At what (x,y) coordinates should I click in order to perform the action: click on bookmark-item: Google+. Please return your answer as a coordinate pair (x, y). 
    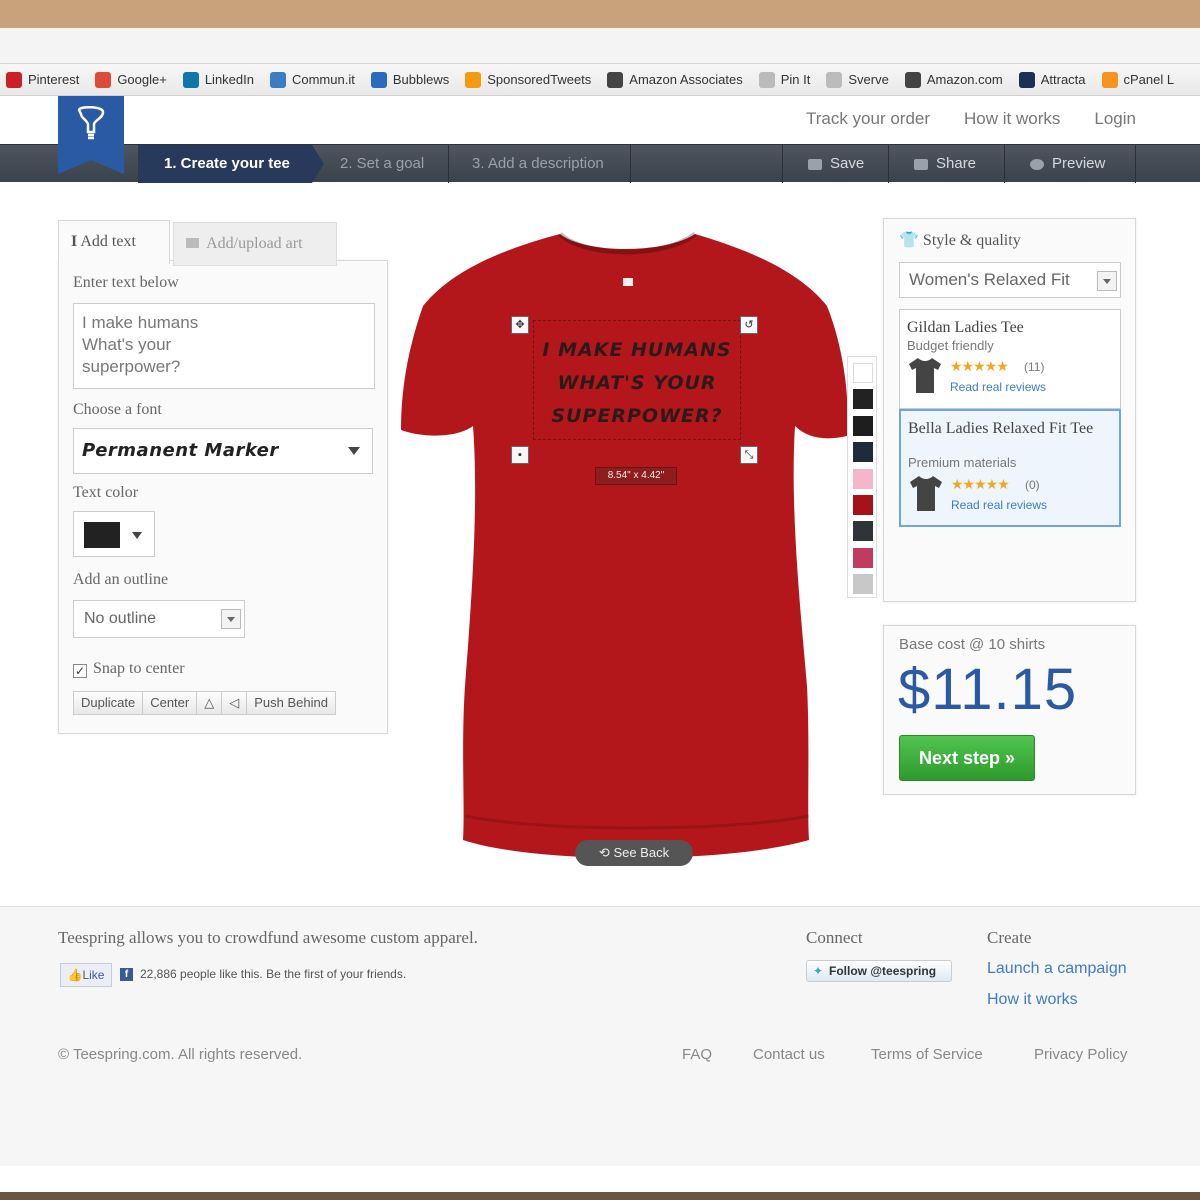
    Looking at the image, I should click on (131, 79).